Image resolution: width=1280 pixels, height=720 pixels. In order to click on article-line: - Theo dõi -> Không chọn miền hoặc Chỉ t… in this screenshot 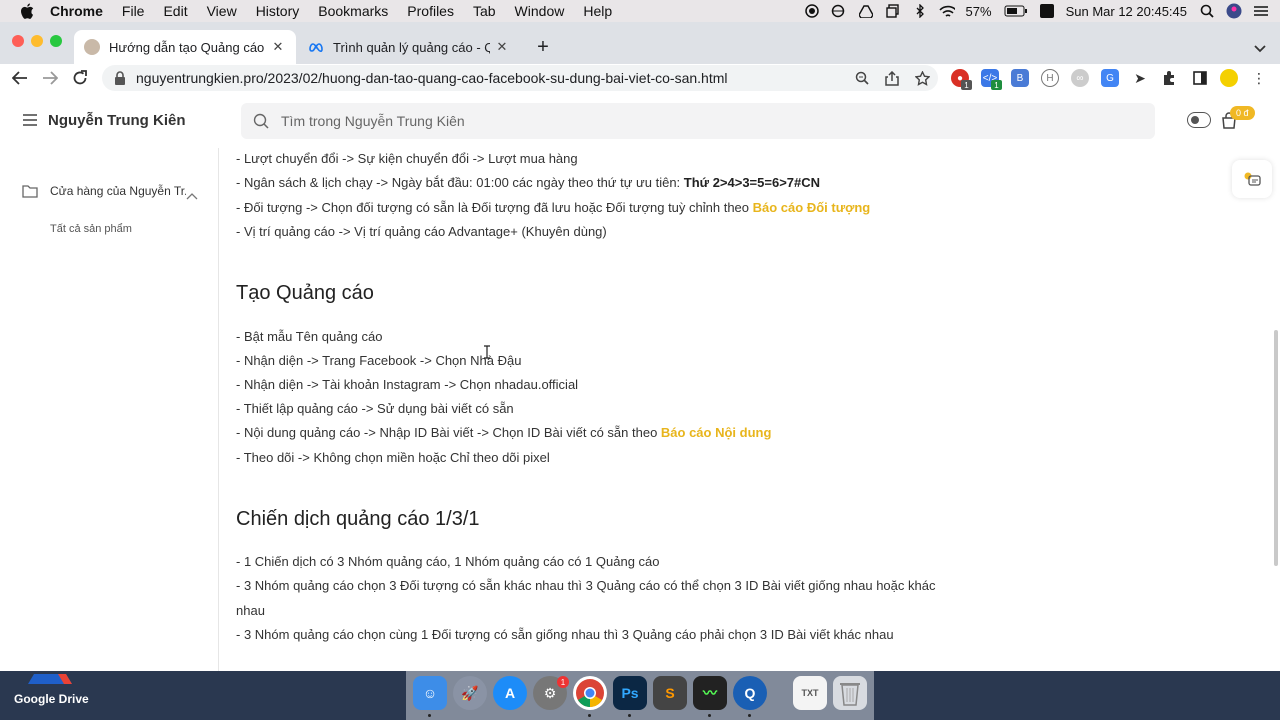, I will do `click(393, 457)`.